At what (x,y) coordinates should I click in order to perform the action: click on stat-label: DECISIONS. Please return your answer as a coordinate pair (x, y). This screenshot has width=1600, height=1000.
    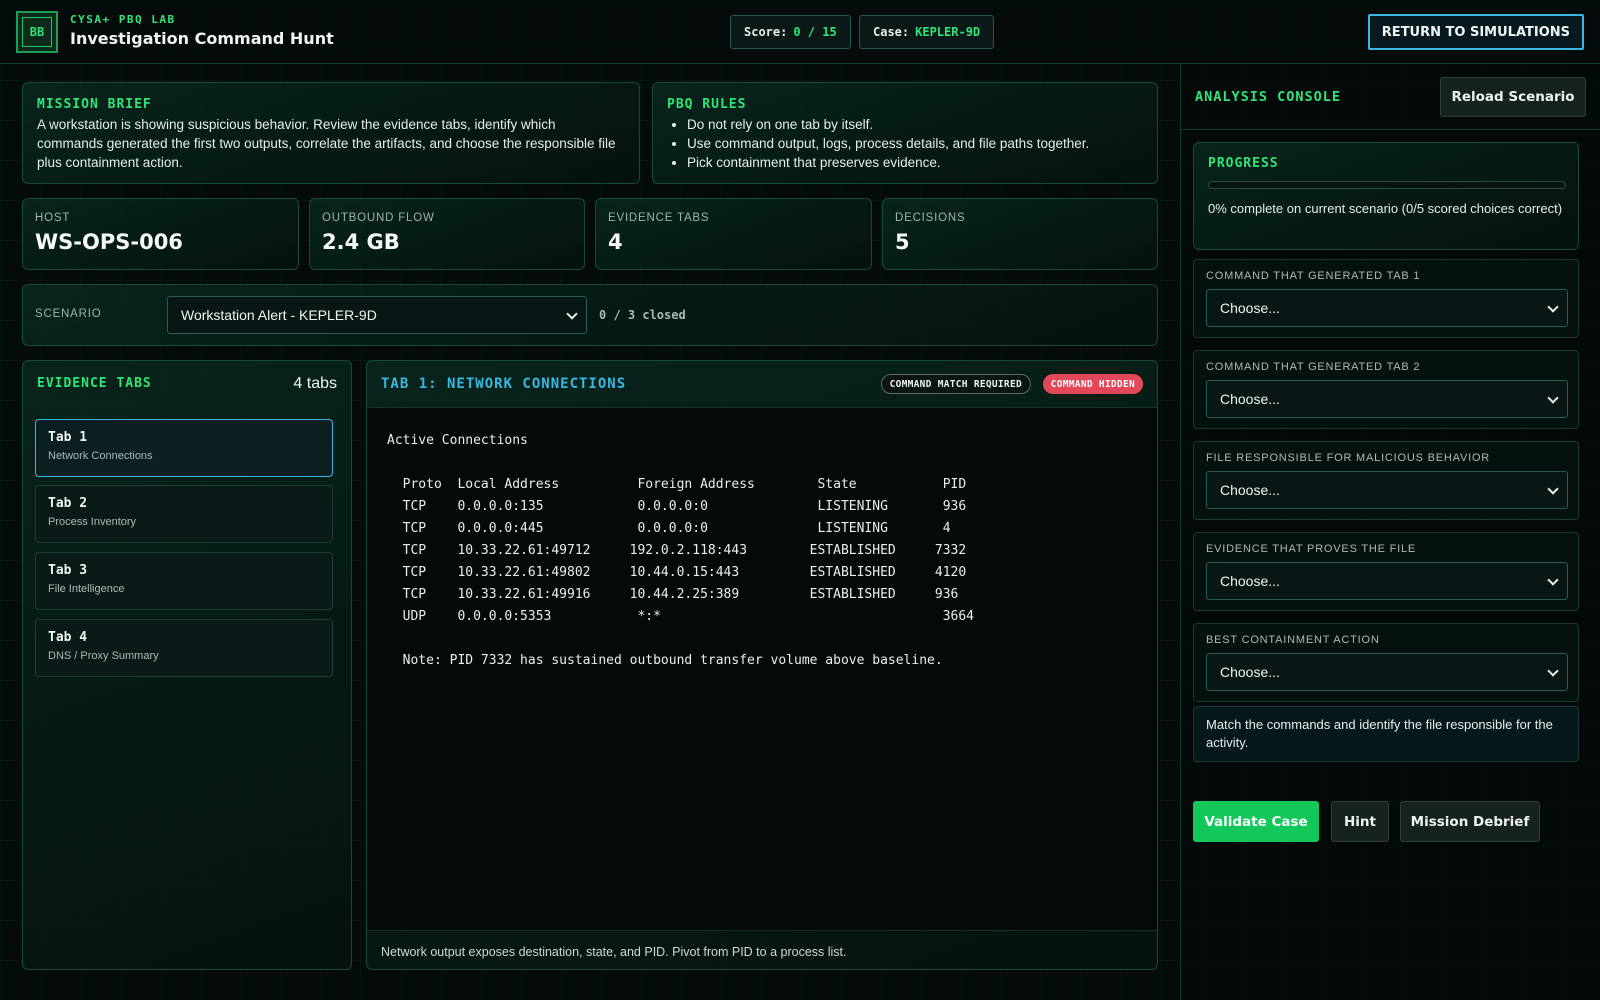
    Looking at the image, I should click on (930, 218).